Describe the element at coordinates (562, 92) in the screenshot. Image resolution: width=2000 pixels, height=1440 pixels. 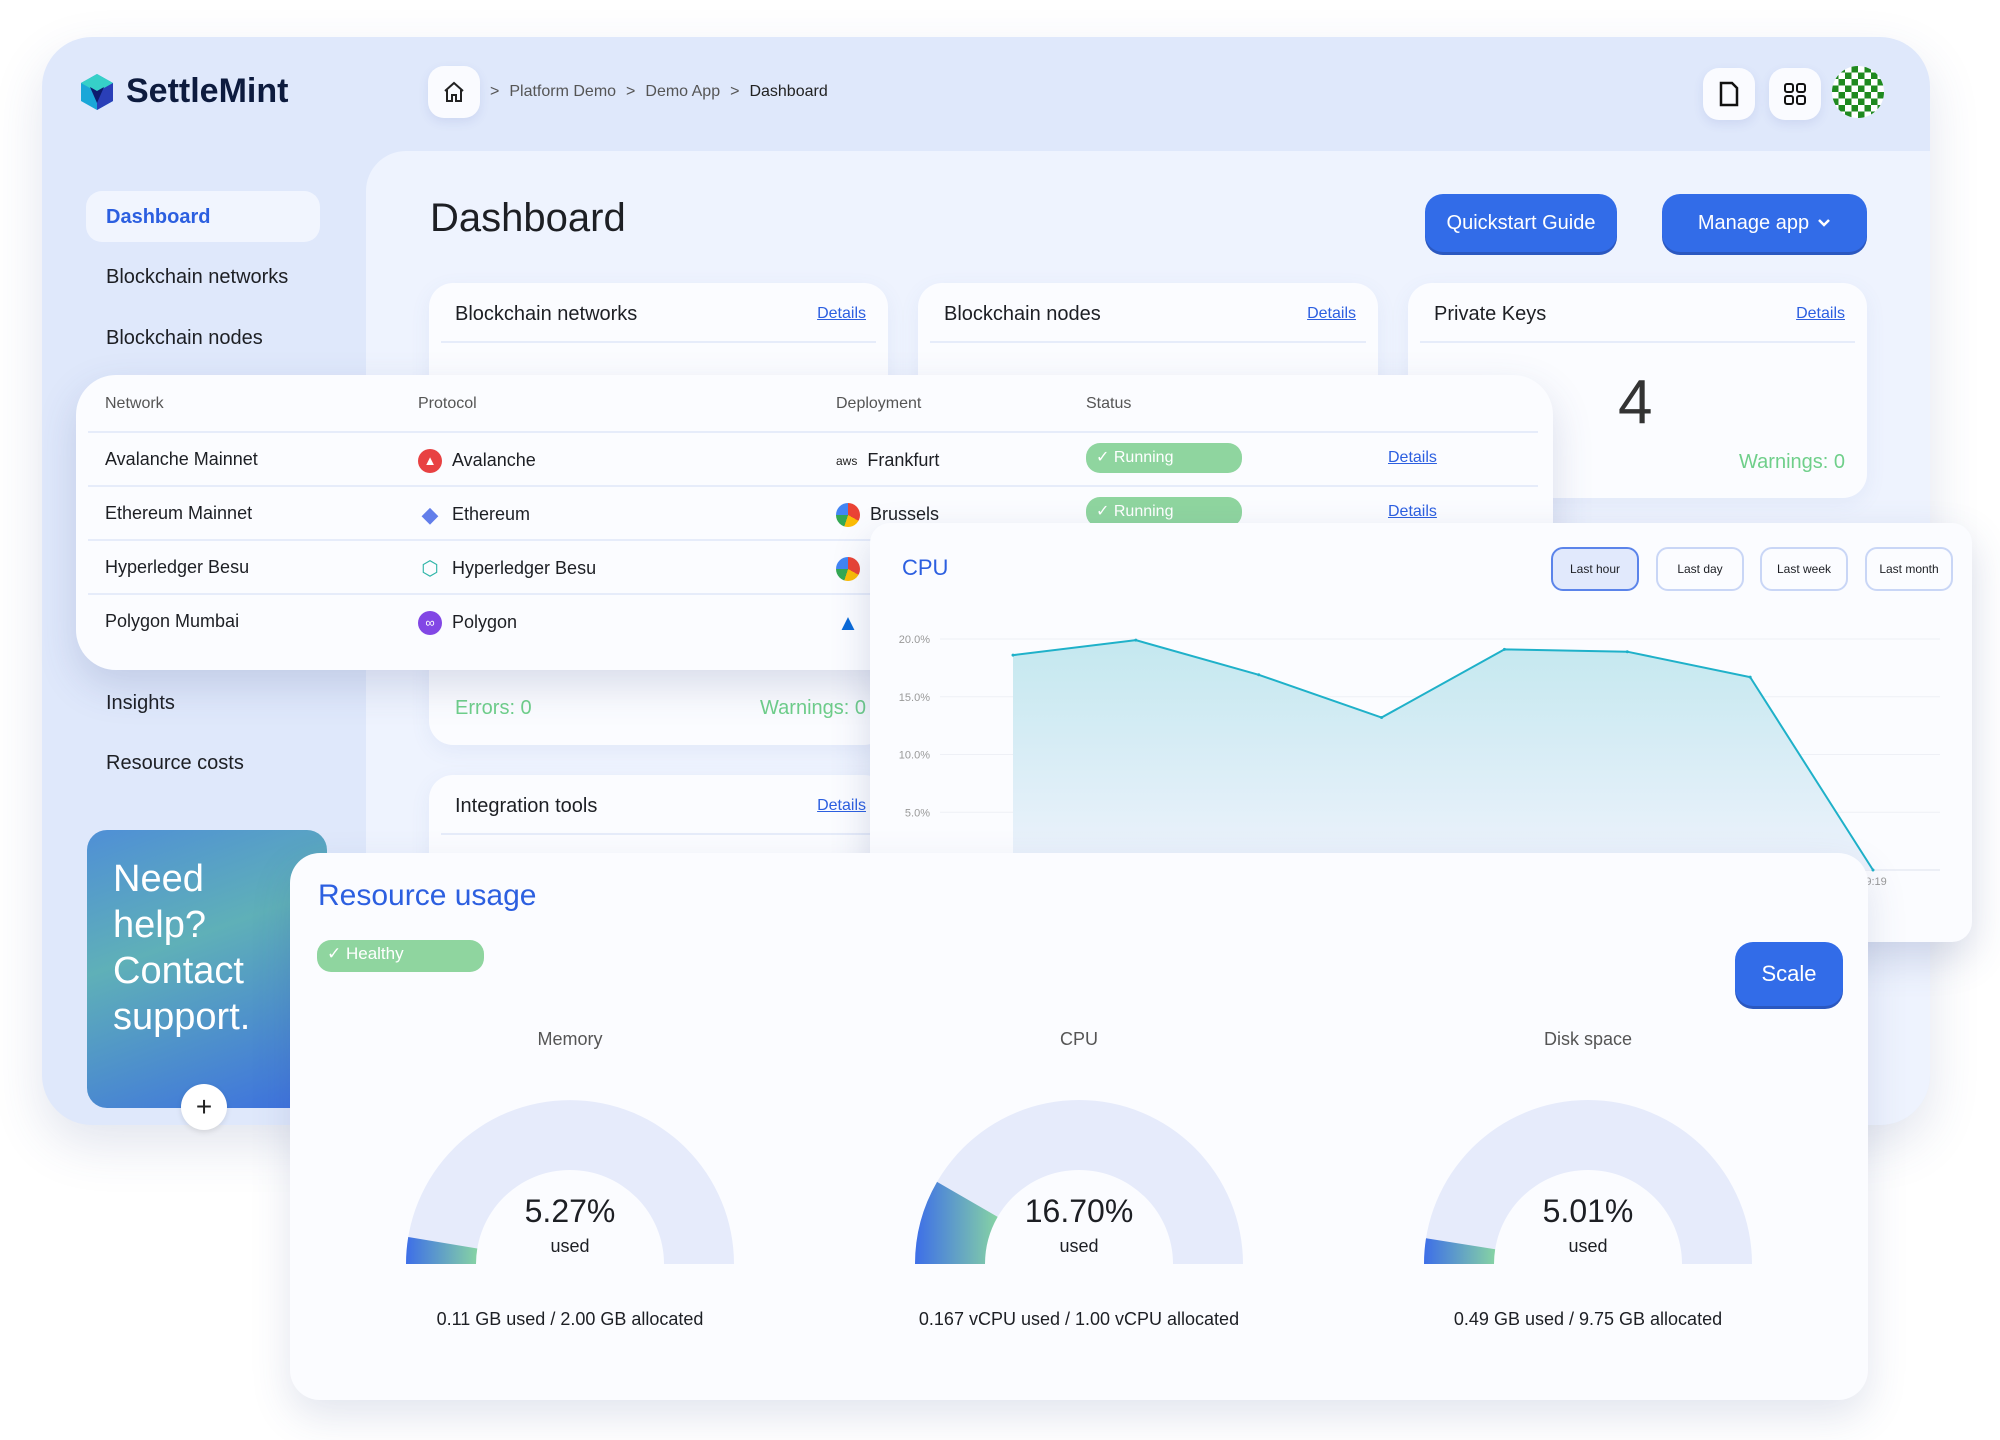
I see `breadcrumb-item: Platform Demo` at that location.